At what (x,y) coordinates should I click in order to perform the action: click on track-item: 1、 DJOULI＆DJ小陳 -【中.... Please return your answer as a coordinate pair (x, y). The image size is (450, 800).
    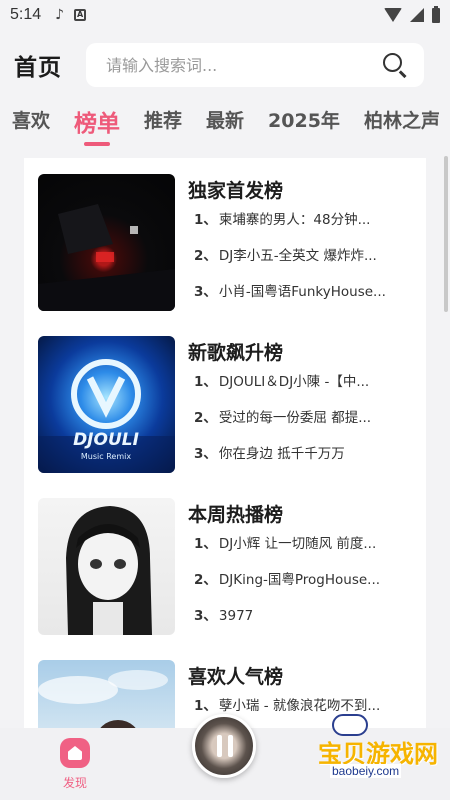
    Looking at the image, I should click on (299, 380).